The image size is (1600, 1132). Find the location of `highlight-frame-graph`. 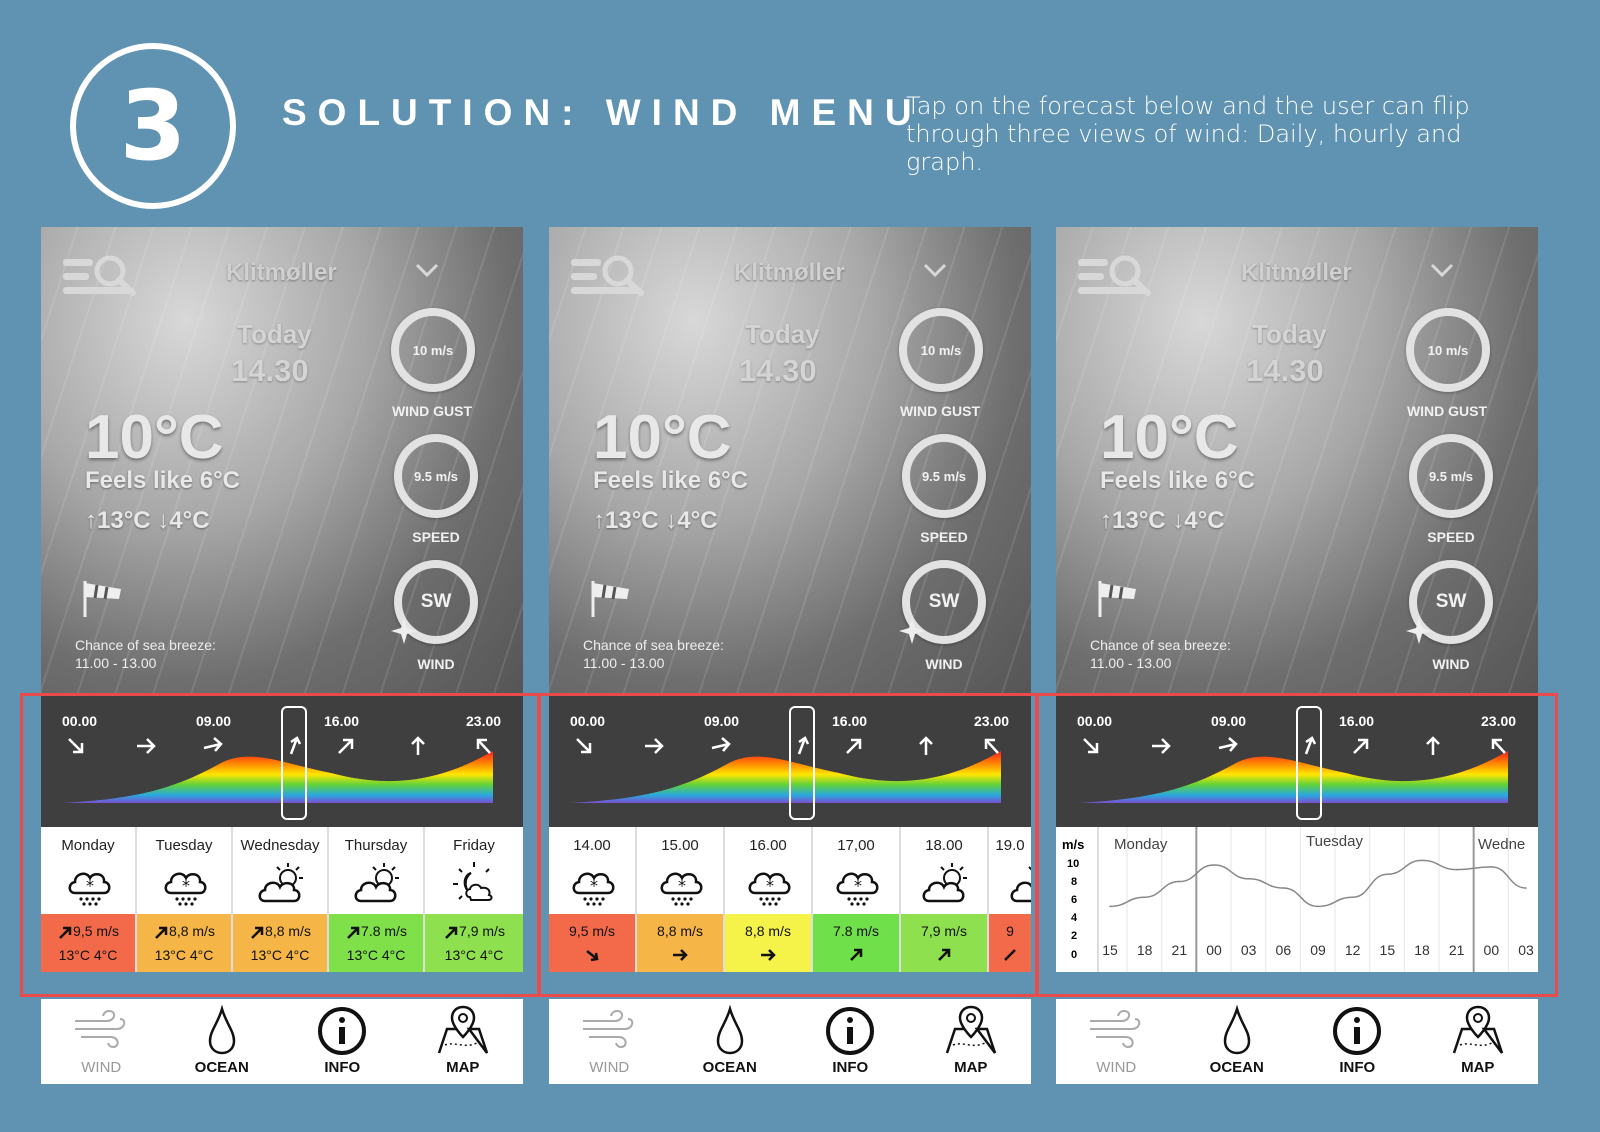

highlight-frame-graph is located at coordinates (1297, 845).